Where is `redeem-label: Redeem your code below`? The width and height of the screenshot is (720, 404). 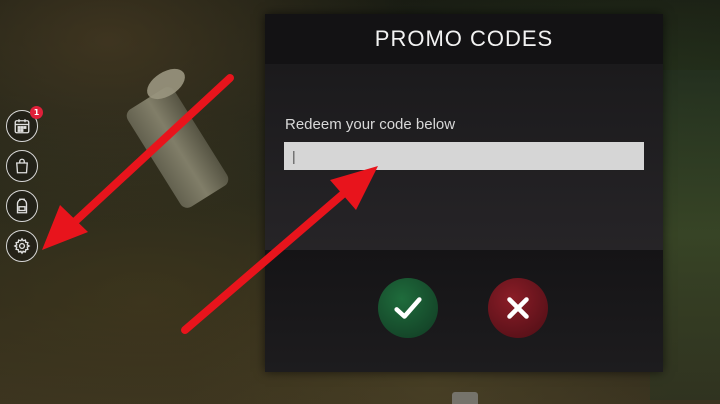
redeem-label: Redeem your code below is located at coordinates (370, 124).